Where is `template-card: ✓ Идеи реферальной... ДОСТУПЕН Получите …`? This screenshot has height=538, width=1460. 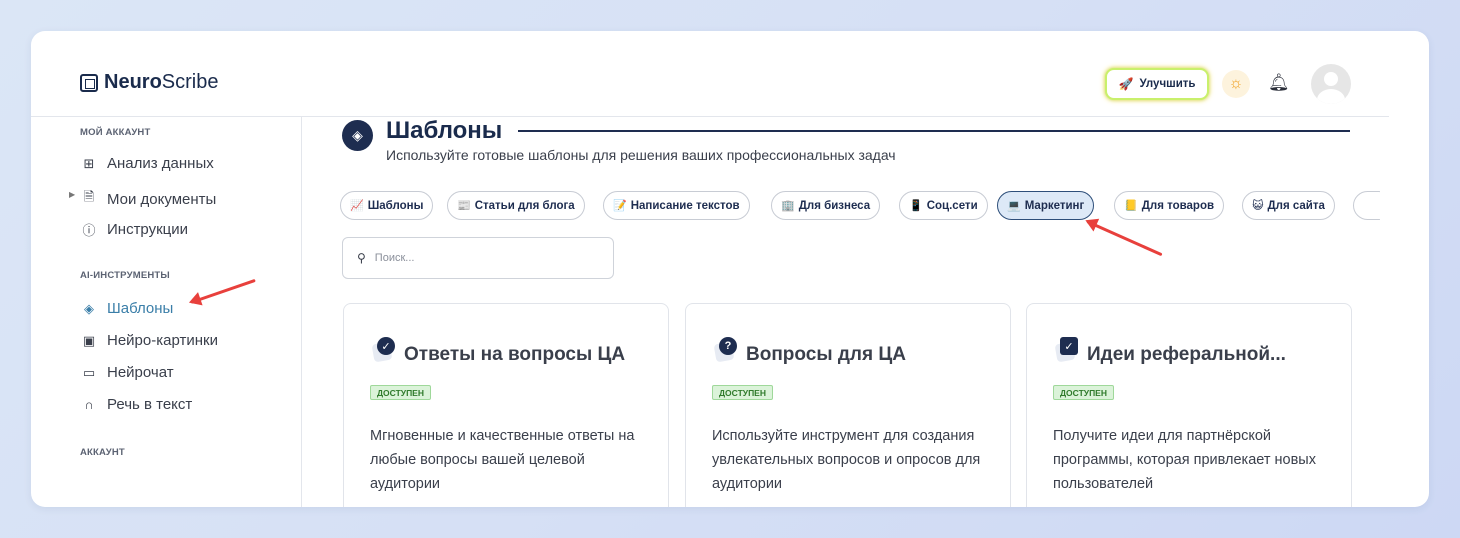 template-card: ✓ Идеи реферальной... ДОСТУПЕН Получите … is located at coordinates (1189, 405).